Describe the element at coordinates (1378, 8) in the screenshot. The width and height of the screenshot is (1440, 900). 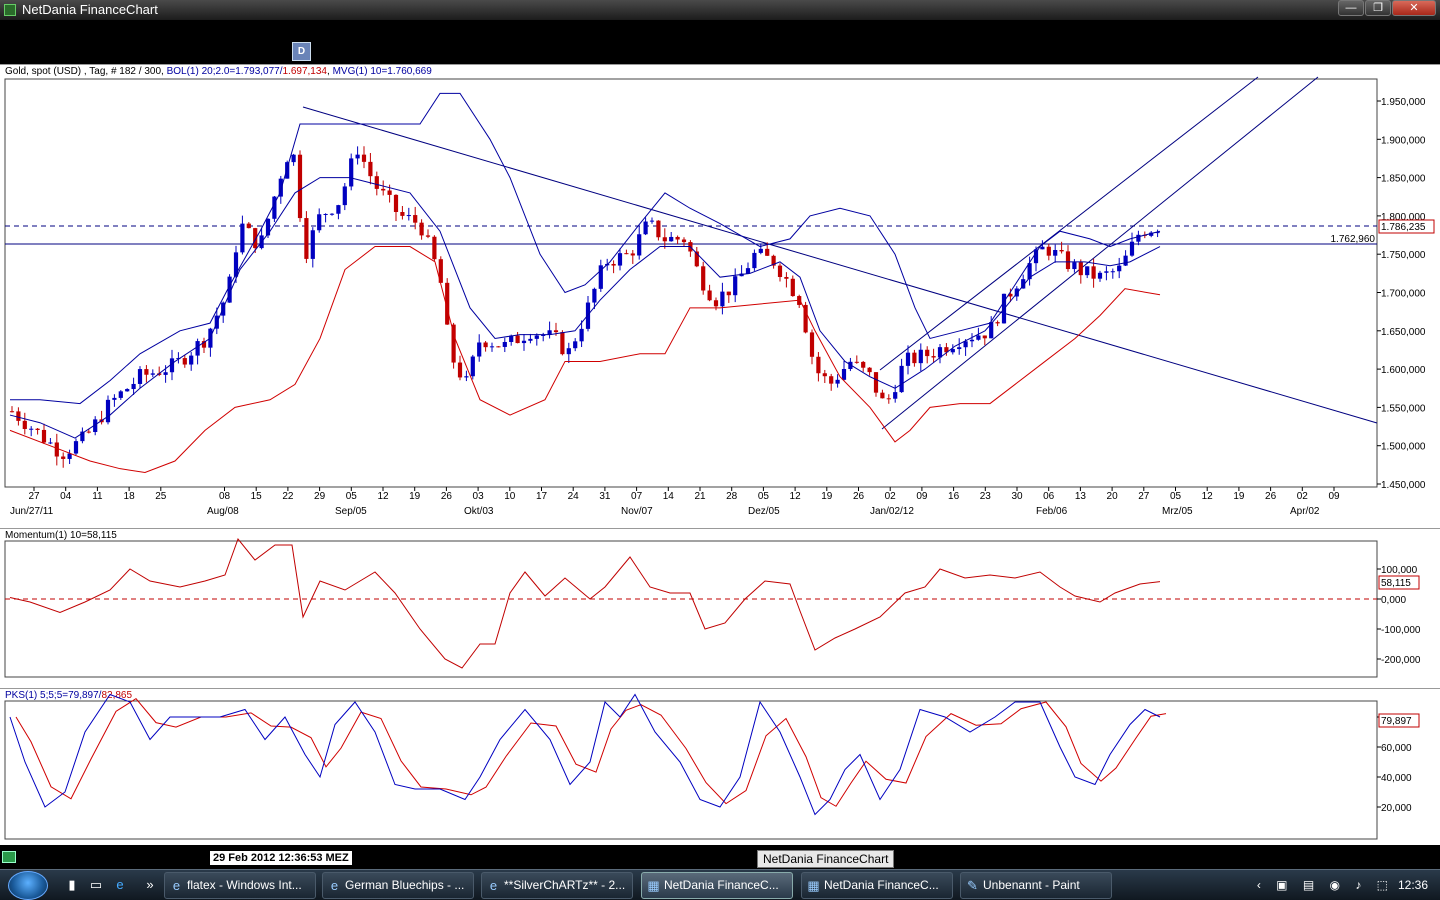
I see `maximize-button: ❐` at that location.